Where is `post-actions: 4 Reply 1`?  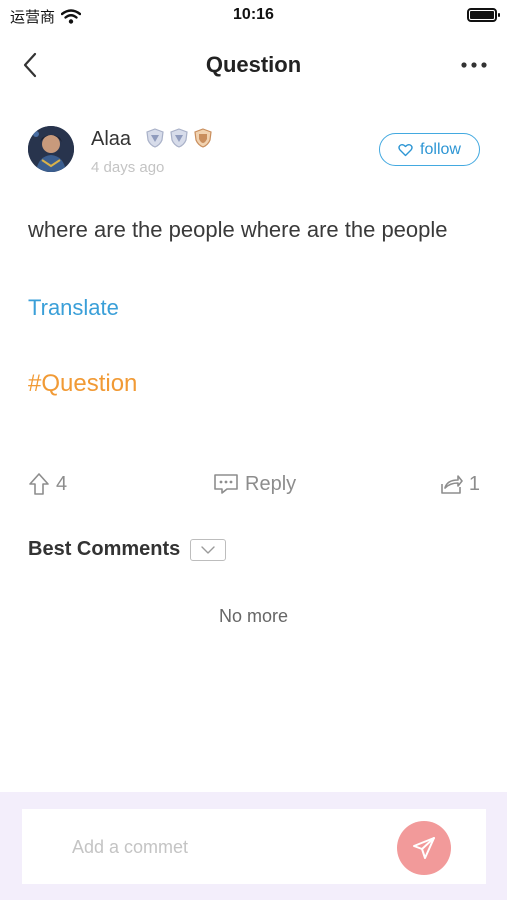
post-actions: 4 Reply 1 is located at coordinates (254, 488).